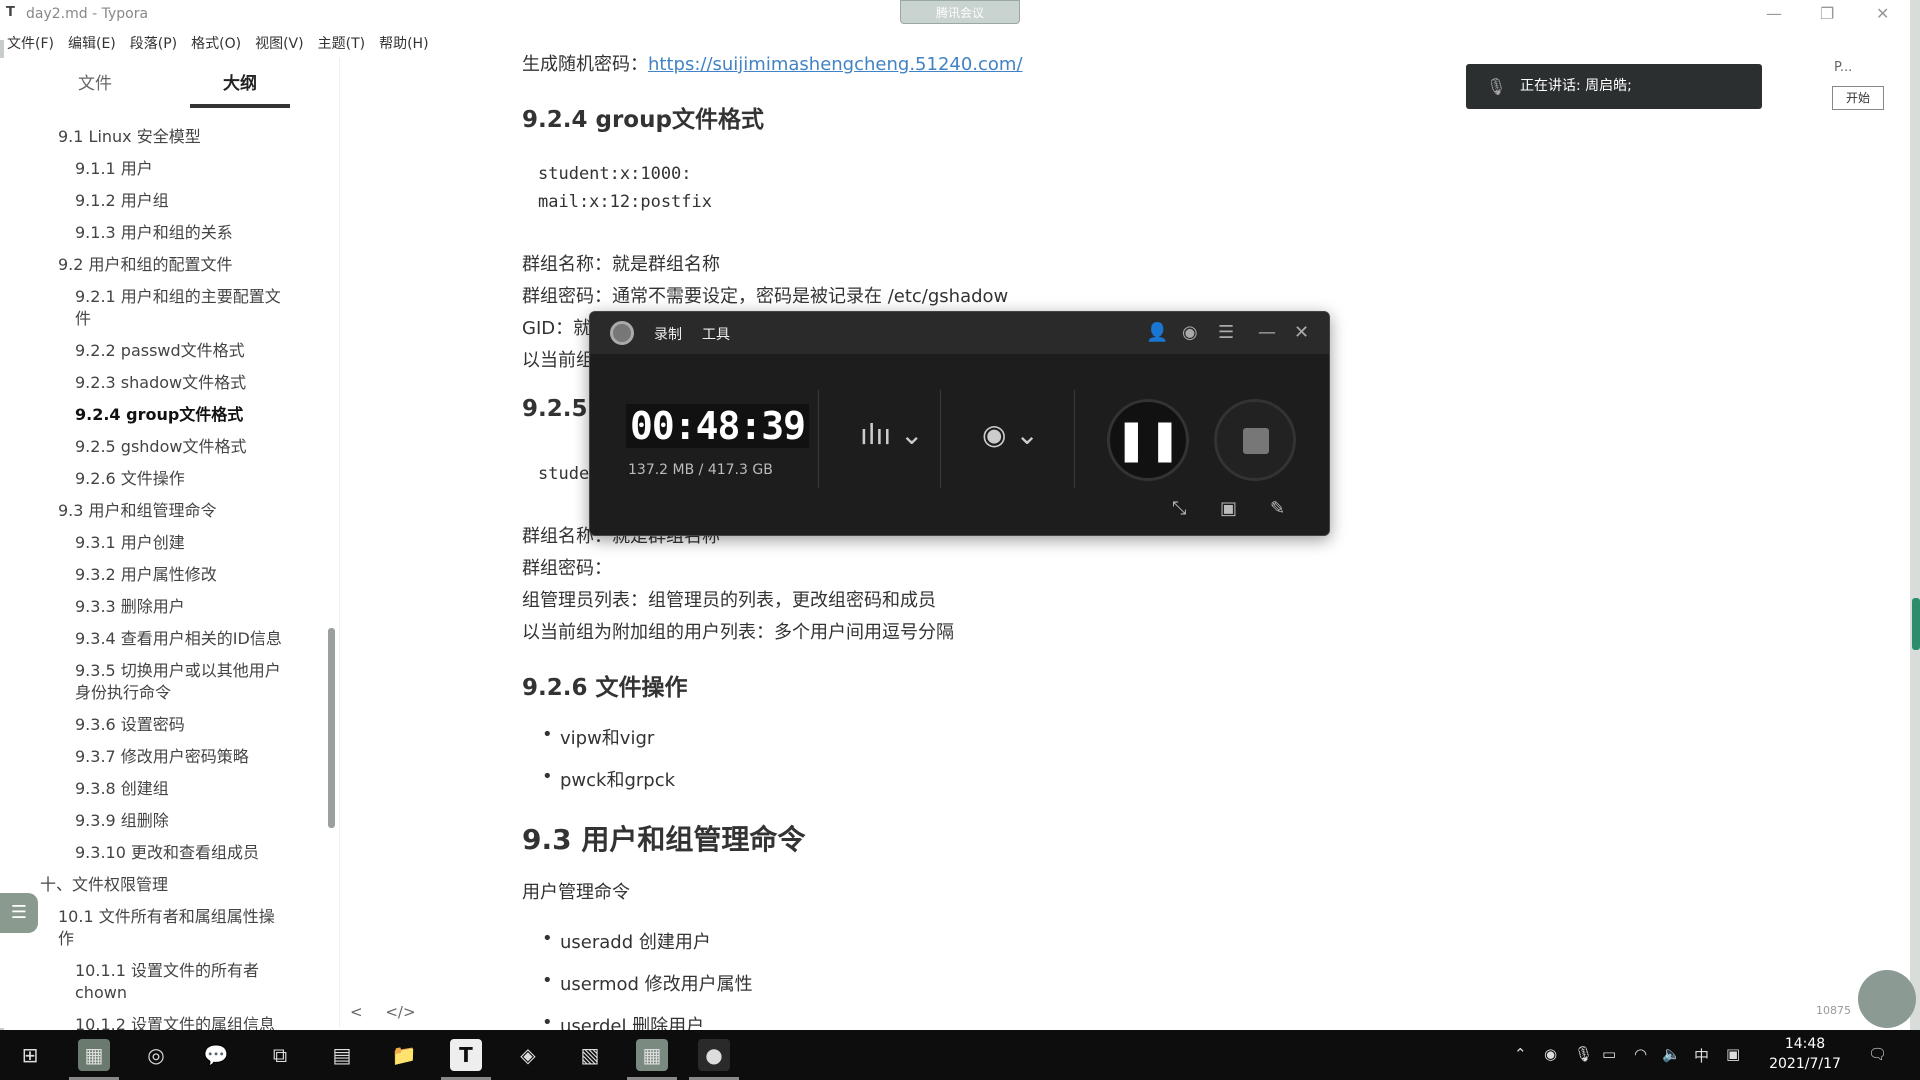 This screenshot has width=1920, height=1080. What do you see at coordinates (590, 1055) in the screenshot?
I see `app-icon: ▧` at bounding box center [590, 1055].